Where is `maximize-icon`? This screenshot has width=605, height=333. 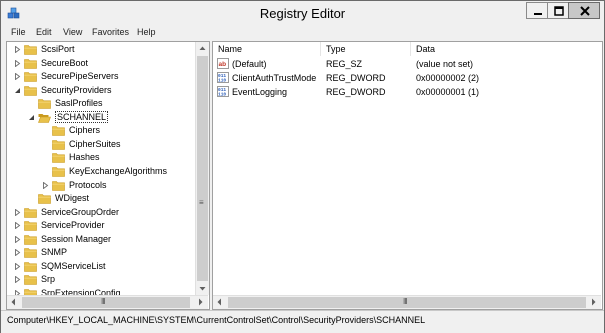
maximize-icon is located at coordinates (559, 11).